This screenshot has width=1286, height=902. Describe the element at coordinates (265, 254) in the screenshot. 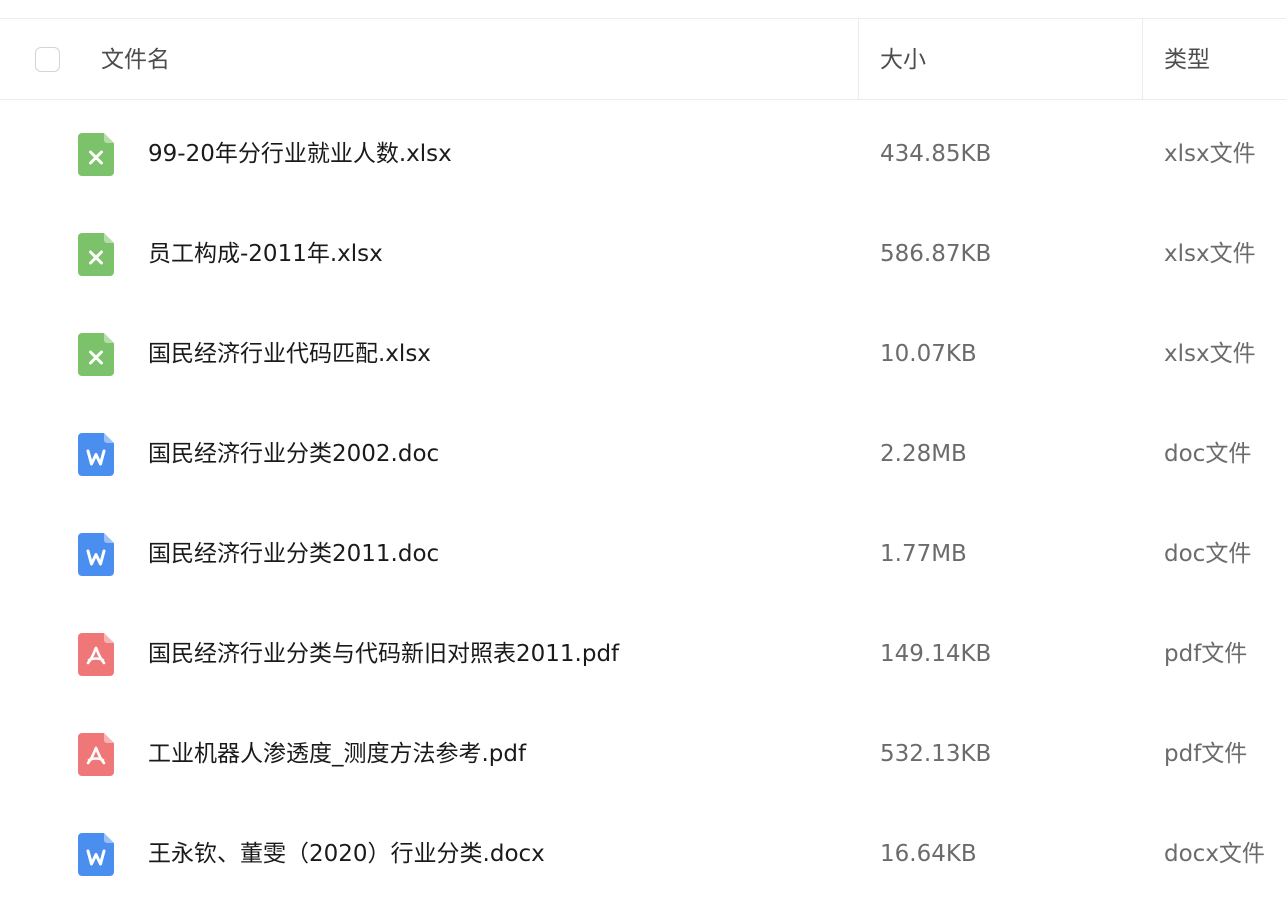

I see `file-name: 员工构成-2011年.xlsx` at that location.